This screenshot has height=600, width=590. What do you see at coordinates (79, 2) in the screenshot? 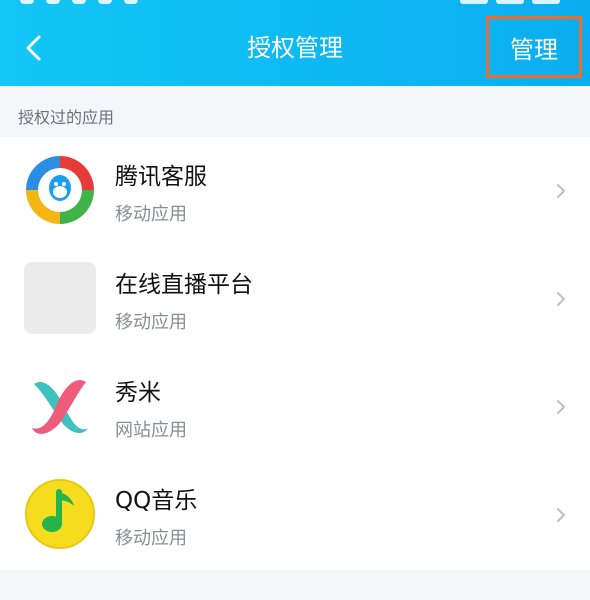
I see `status-icons-left` at bounding box center [79, 2].